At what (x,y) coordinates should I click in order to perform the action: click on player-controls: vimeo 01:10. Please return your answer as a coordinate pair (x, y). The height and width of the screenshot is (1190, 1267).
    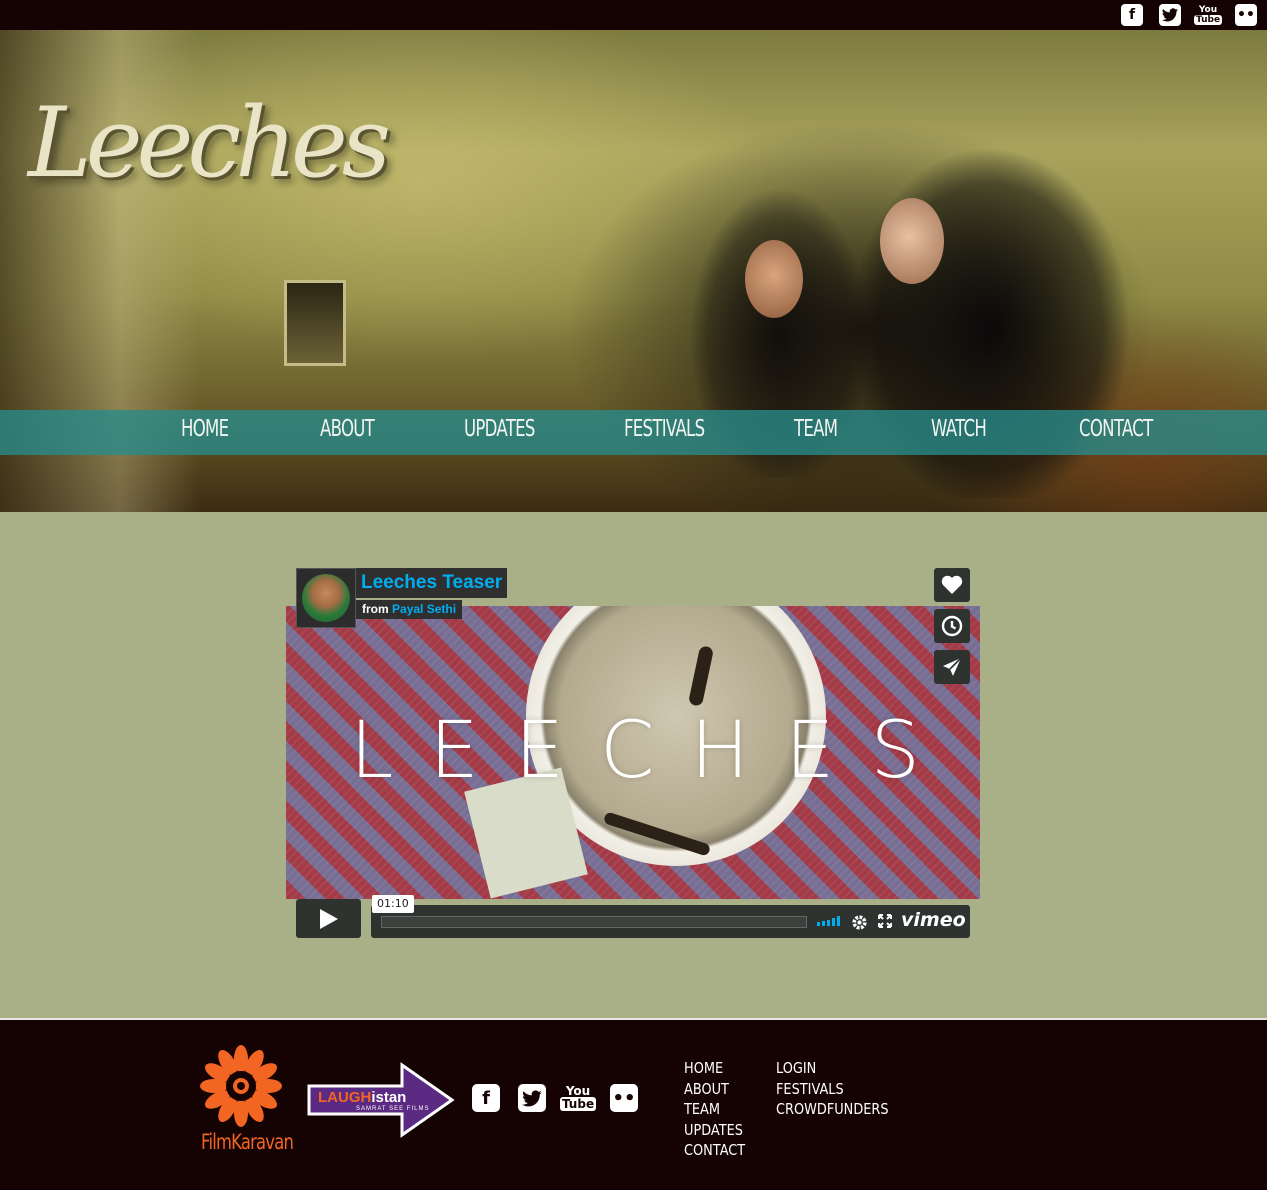
    Looking at the image, I should click on (633, 916).